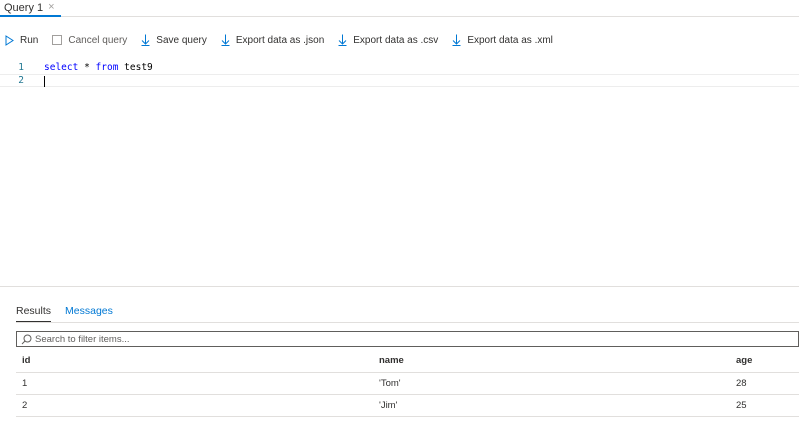  I want to click on column-header-name: name, so click(551, 361).